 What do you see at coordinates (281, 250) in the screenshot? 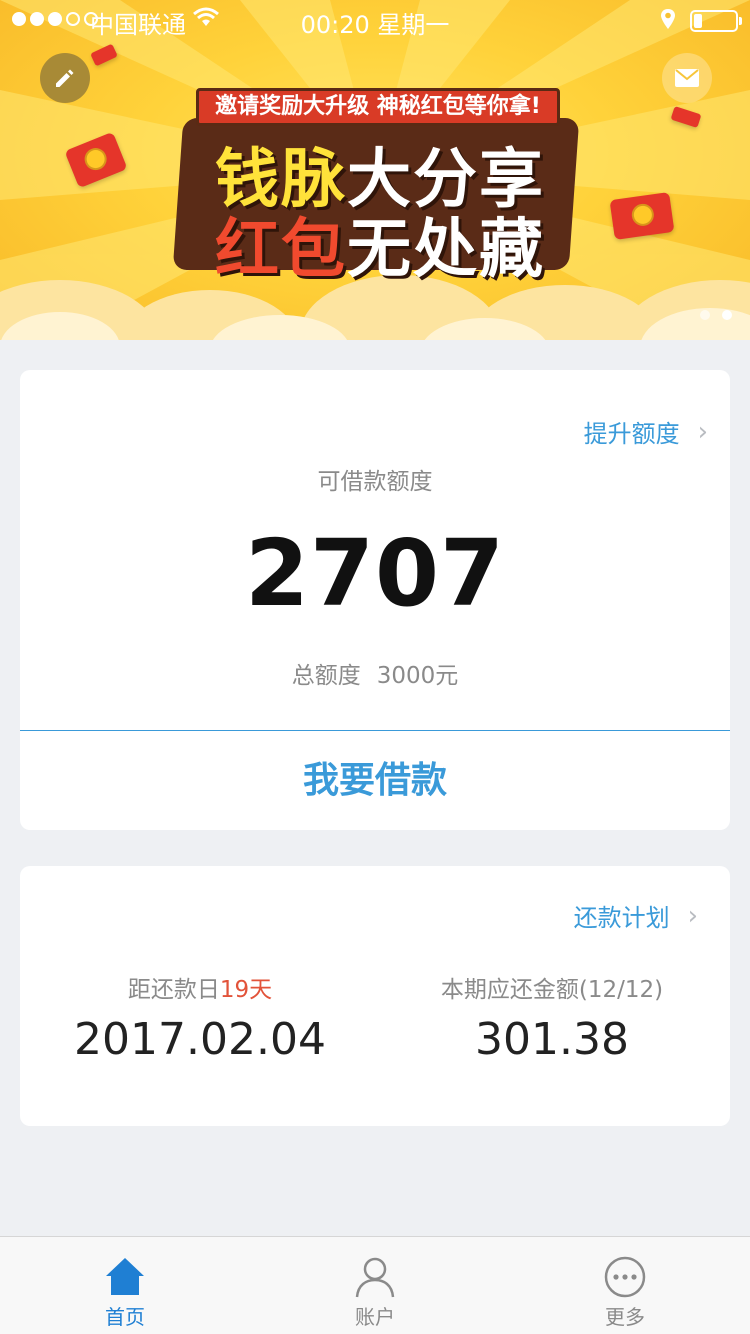
I see `banner-title-part: 红包` at bounding box center [281, 250].